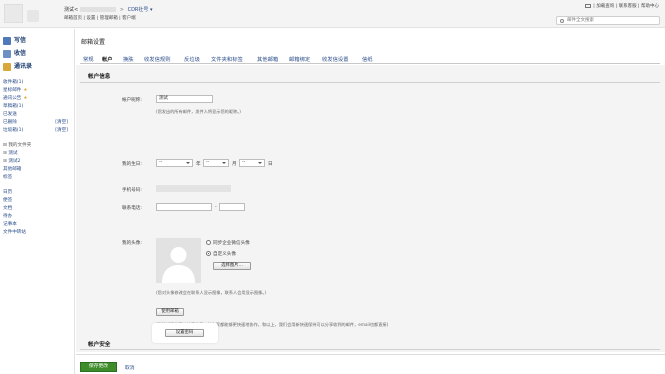 This screenshot has width=665, height=374. Describe the element at coordinates (174, 163) in the screenshot. I see `birth-year-select: --` at that location.